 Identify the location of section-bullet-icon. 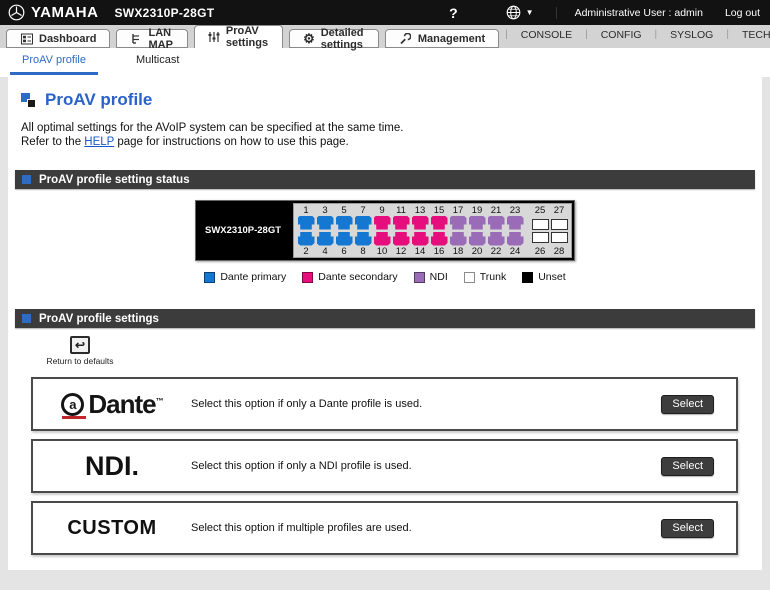
(26, 318).